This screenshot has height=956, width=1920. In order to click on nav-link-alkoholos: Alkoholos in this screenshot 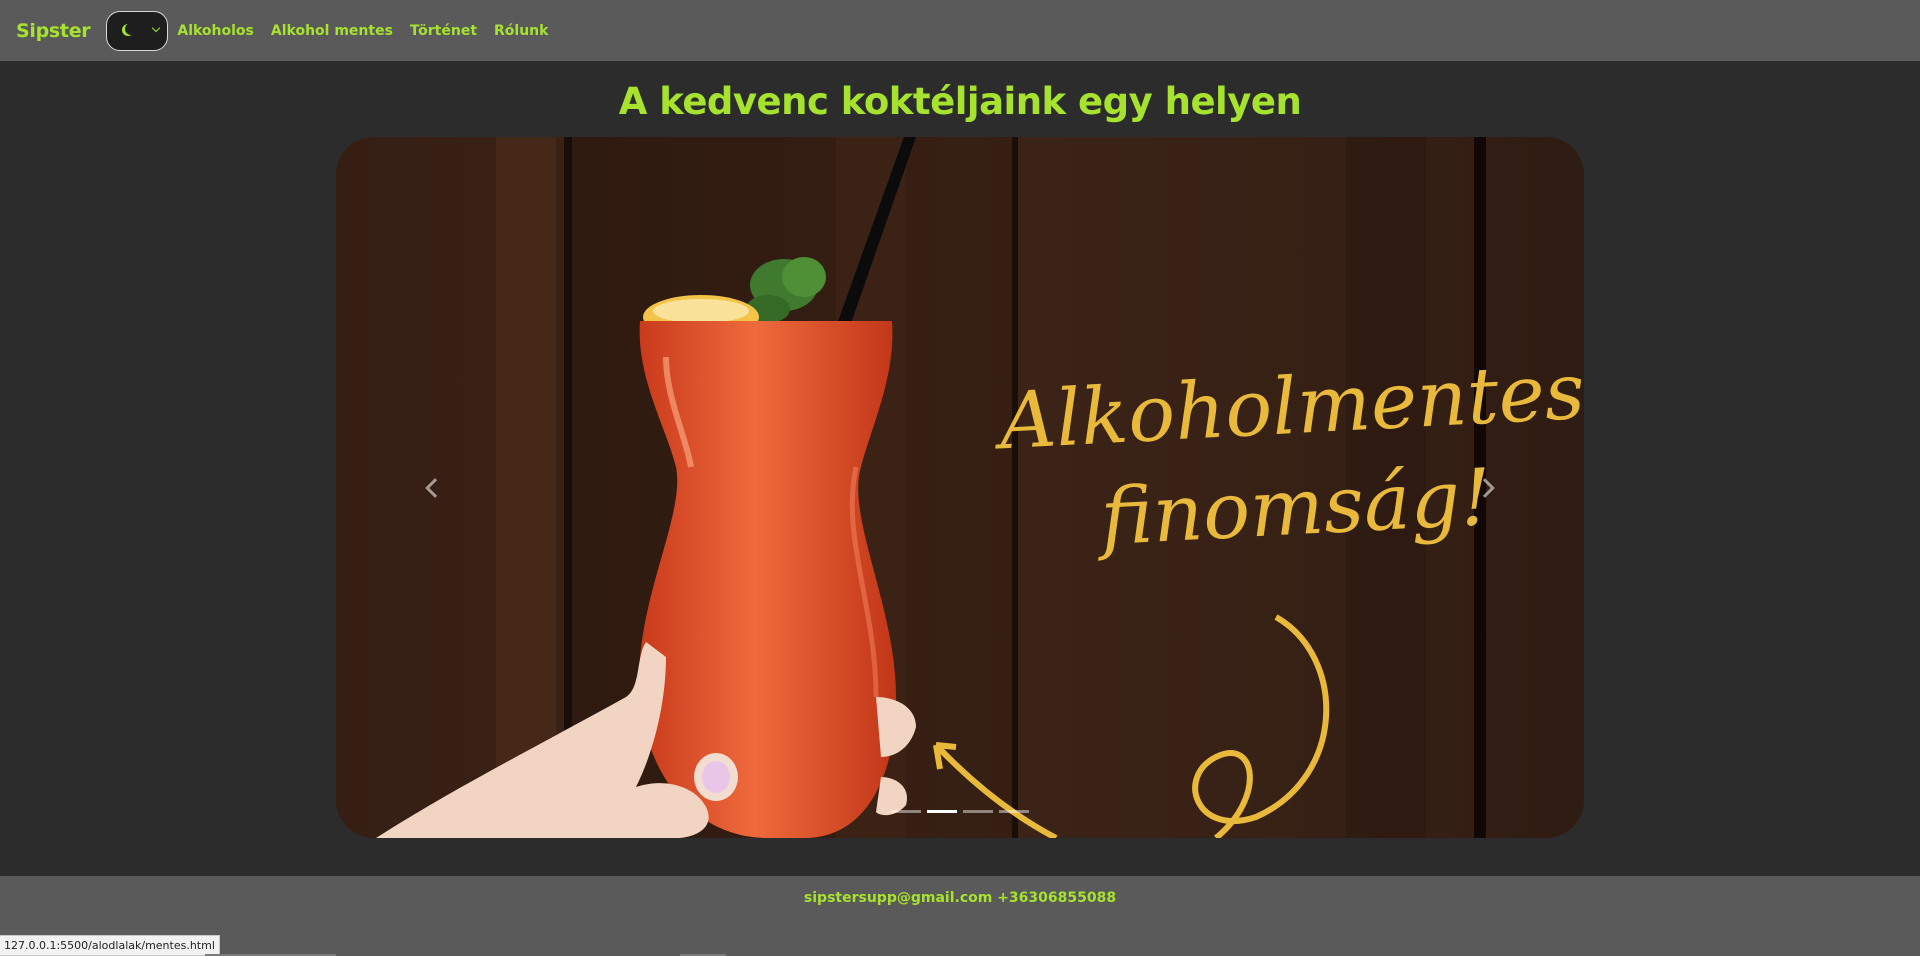, I will do `click(215, 31)`.